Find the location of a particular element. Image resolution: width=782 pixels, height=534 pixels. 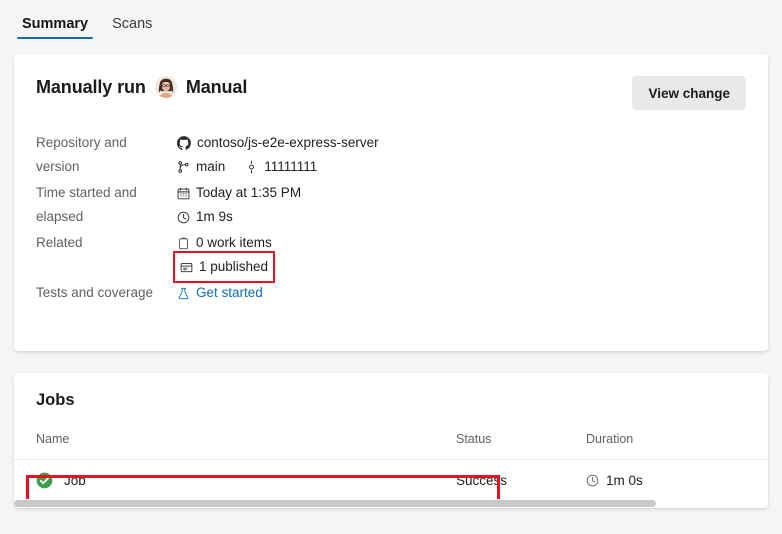

published-value: 1 published is located at coordinates (234, 266).